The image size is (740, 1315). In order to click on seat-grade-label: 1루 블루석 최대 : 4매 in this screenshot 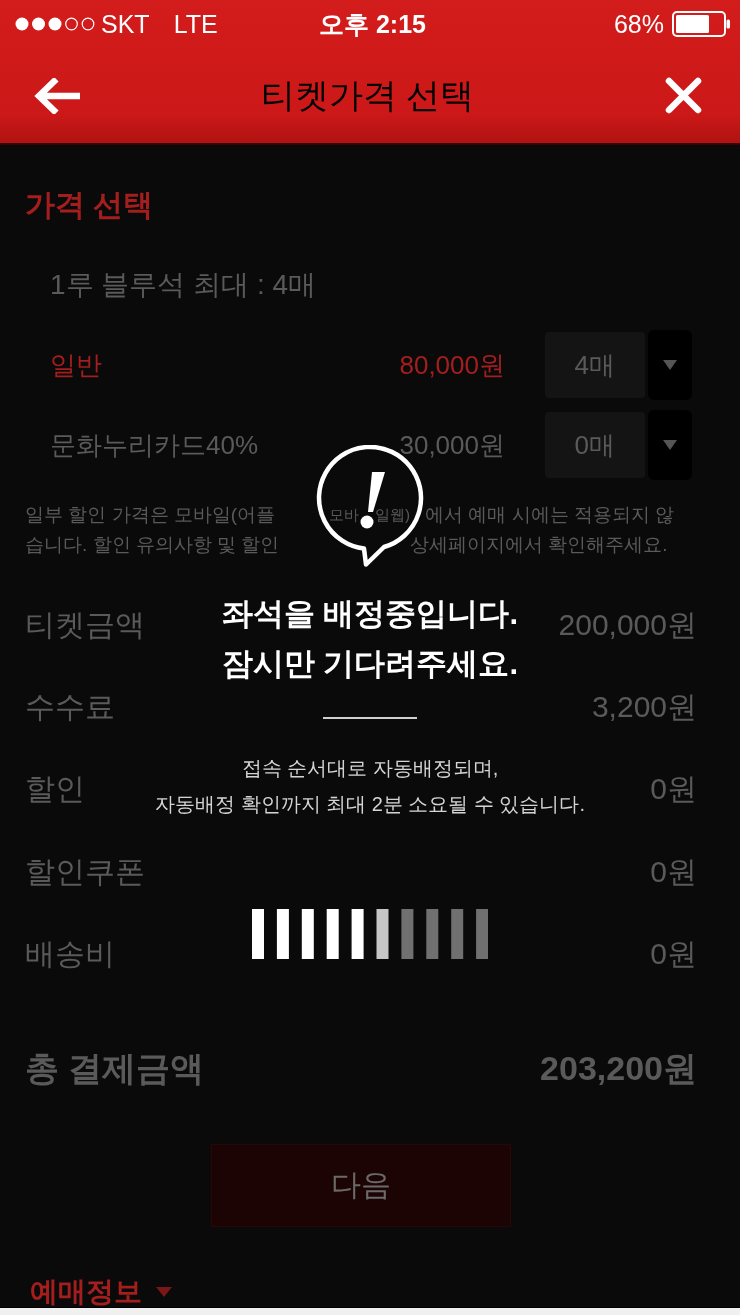, I will do `click(183, 285)`.